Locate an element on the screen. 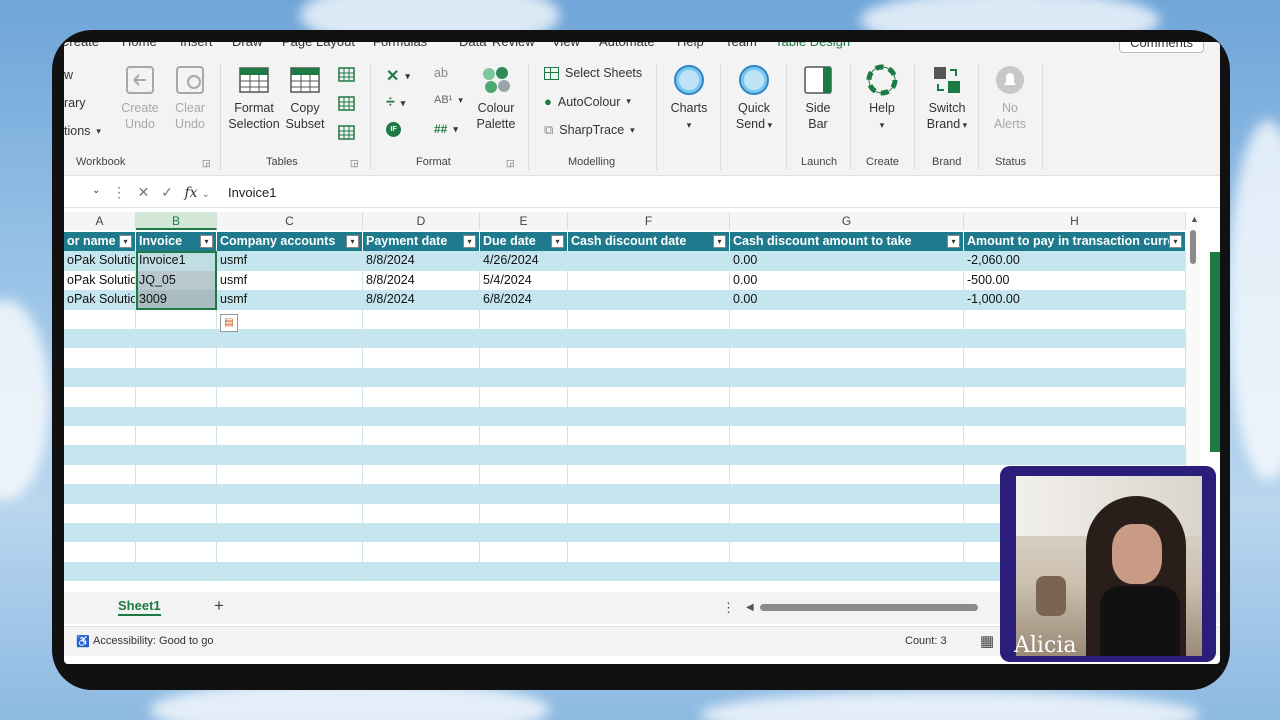 The width and height of the screenshot is (1280, 720). header-cell: Cash discount amount to take is located at coordinates (847, 242).